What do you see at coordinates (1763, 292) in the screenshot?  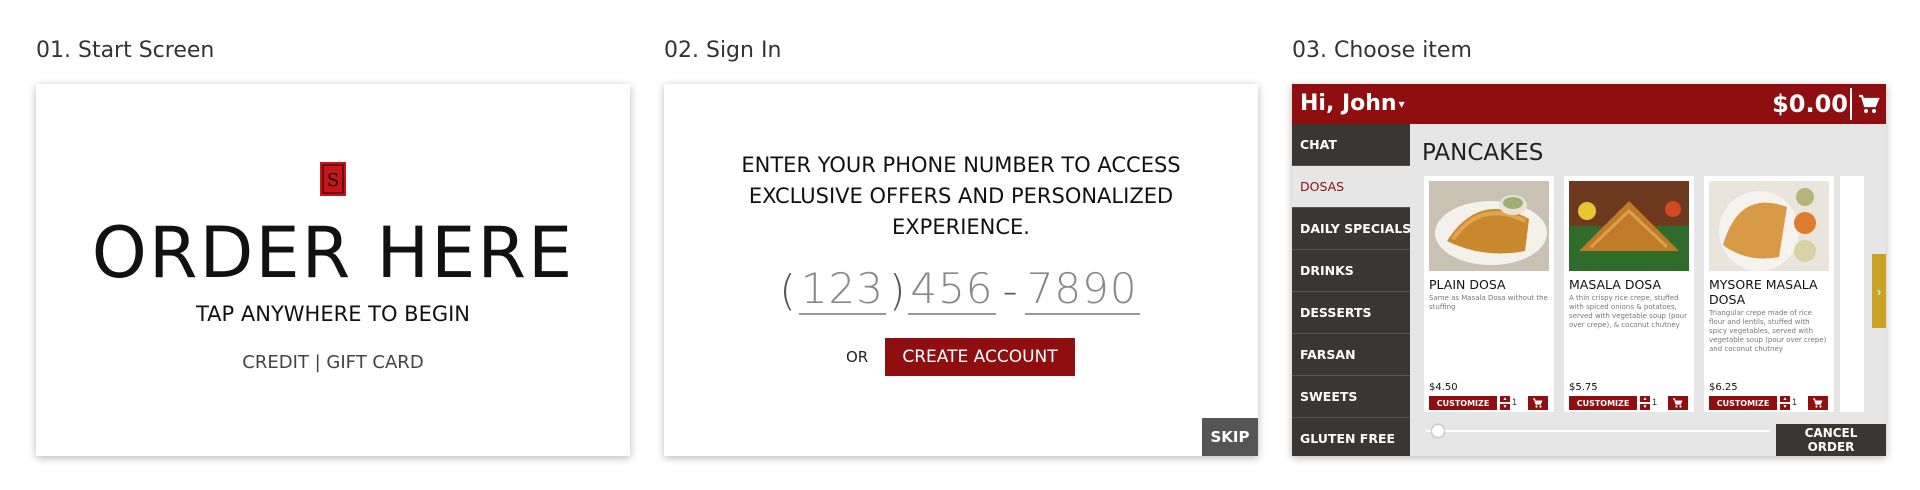 I see `item-name: MYSORE MASALA DOSA` at bounding box center [1763, 292].